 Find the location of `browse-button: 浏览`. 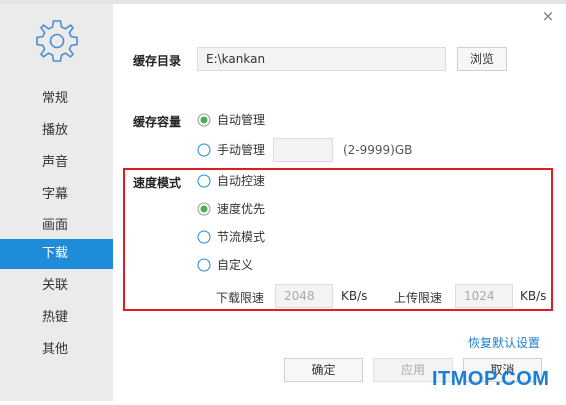

browse-button: 浏览 is located at coordinates (482, 59).